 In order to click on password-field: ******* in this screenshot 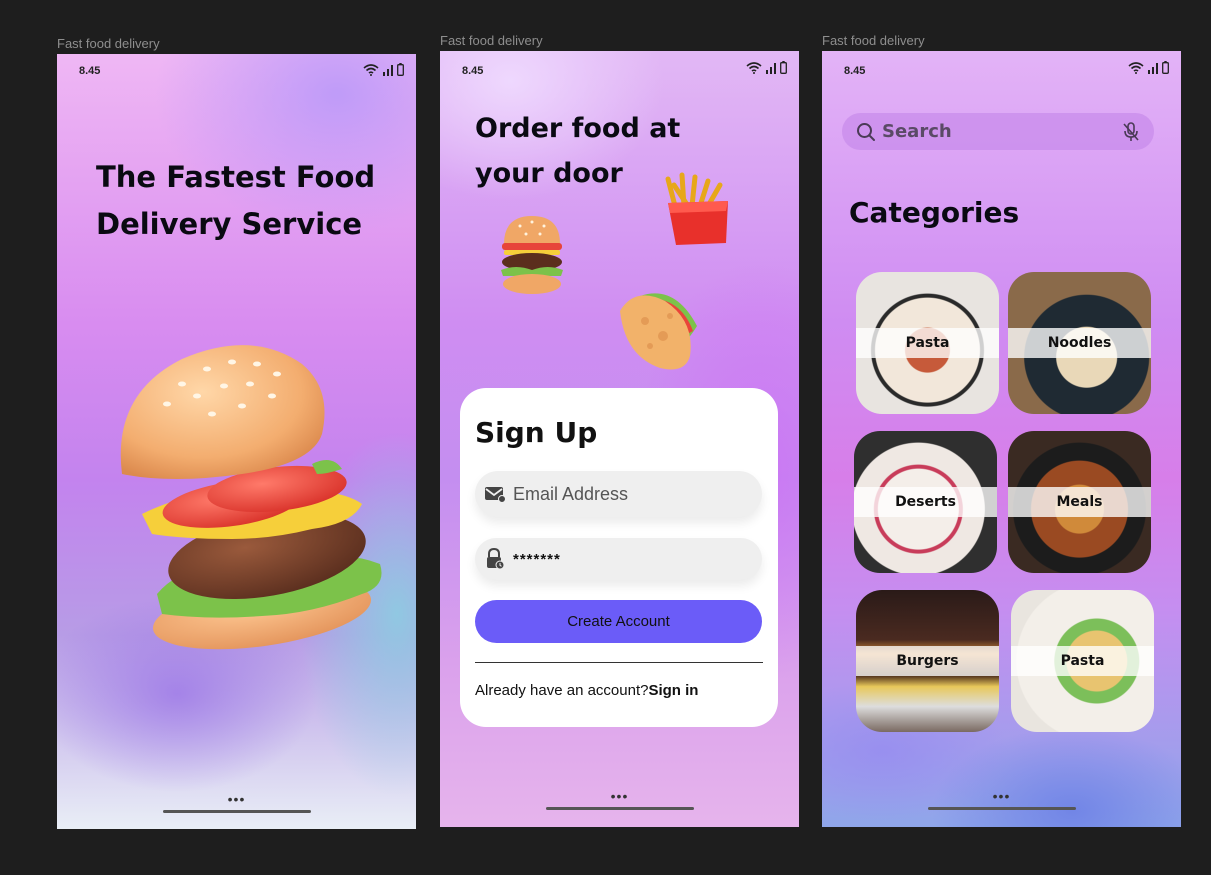, I will do `click(618, 559)`.